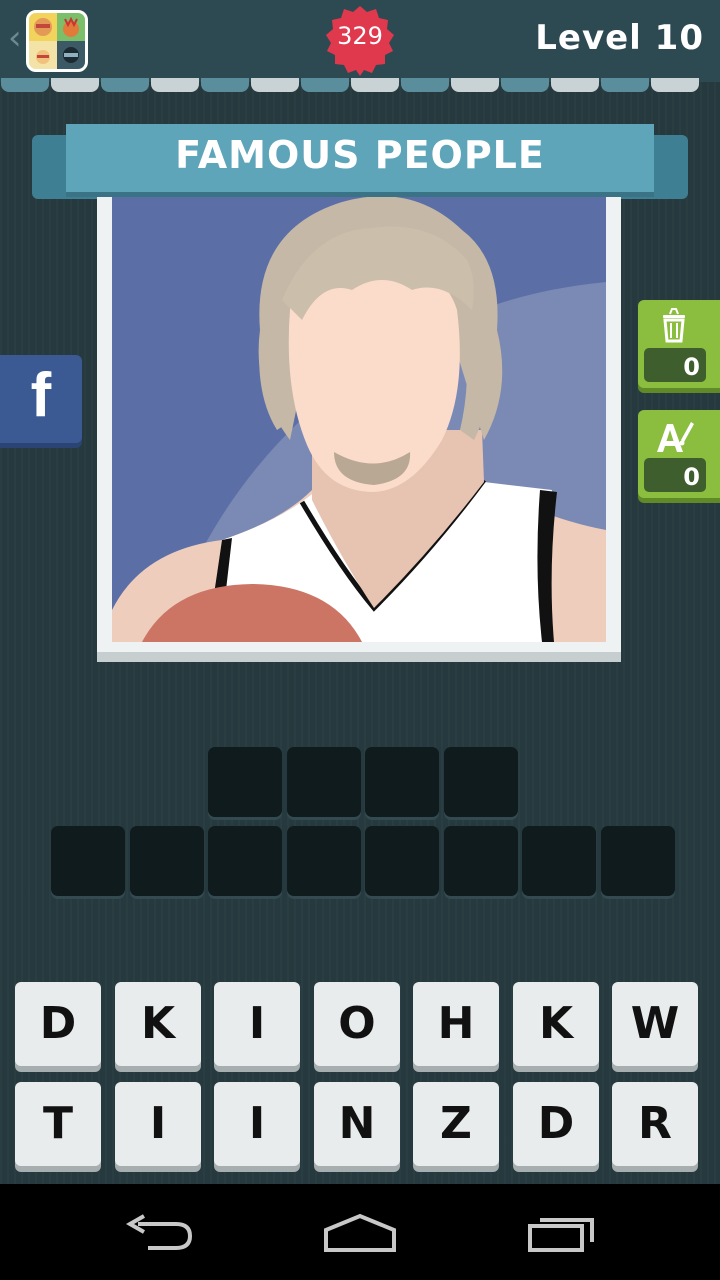 This screenshot has width=720, height=1280. What do you see at coordinates (619, 38) in the screenshot?
I see `level-label: Level 10` at bounding box center [619, 38].